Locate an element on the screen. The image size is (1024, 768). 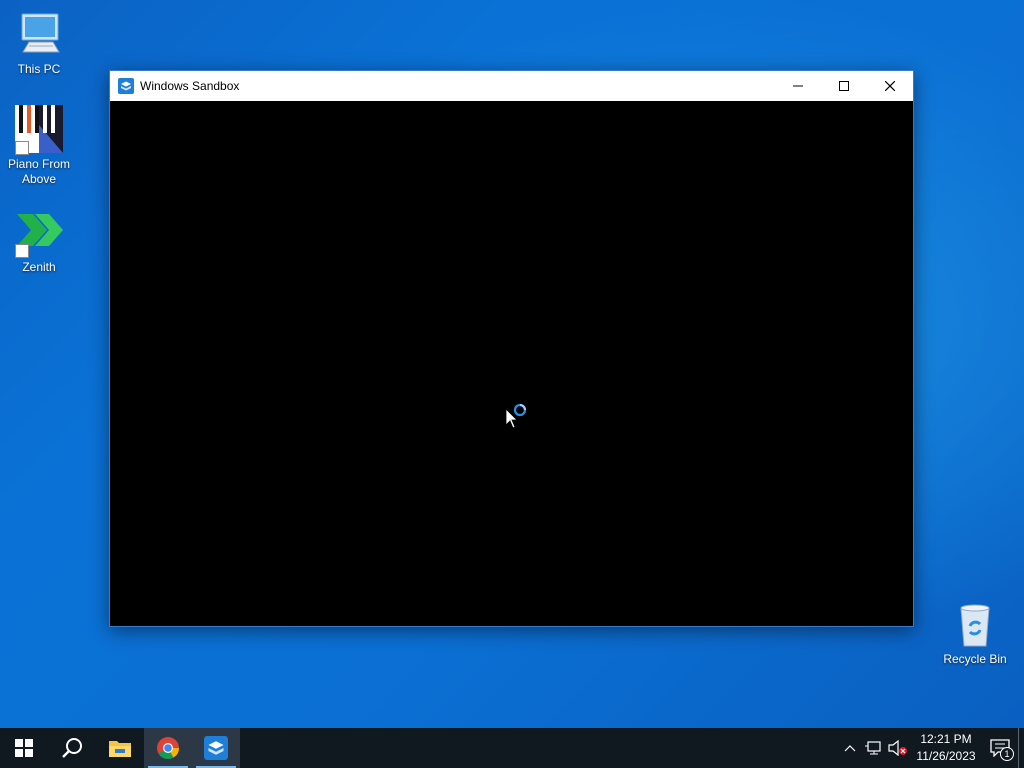
clock-date: 11/26/2023 is located at coordinates (946, 756).